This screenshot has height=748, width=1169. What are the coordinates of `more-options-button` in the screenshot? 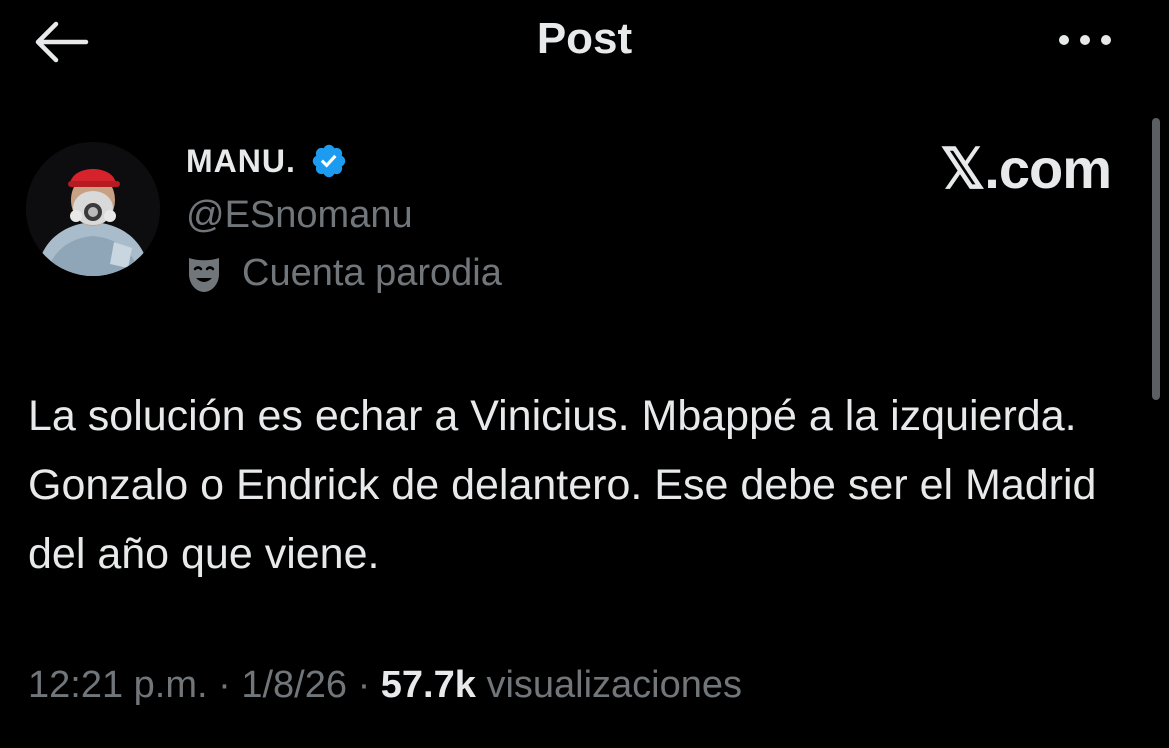 It's located at (1085, 40).